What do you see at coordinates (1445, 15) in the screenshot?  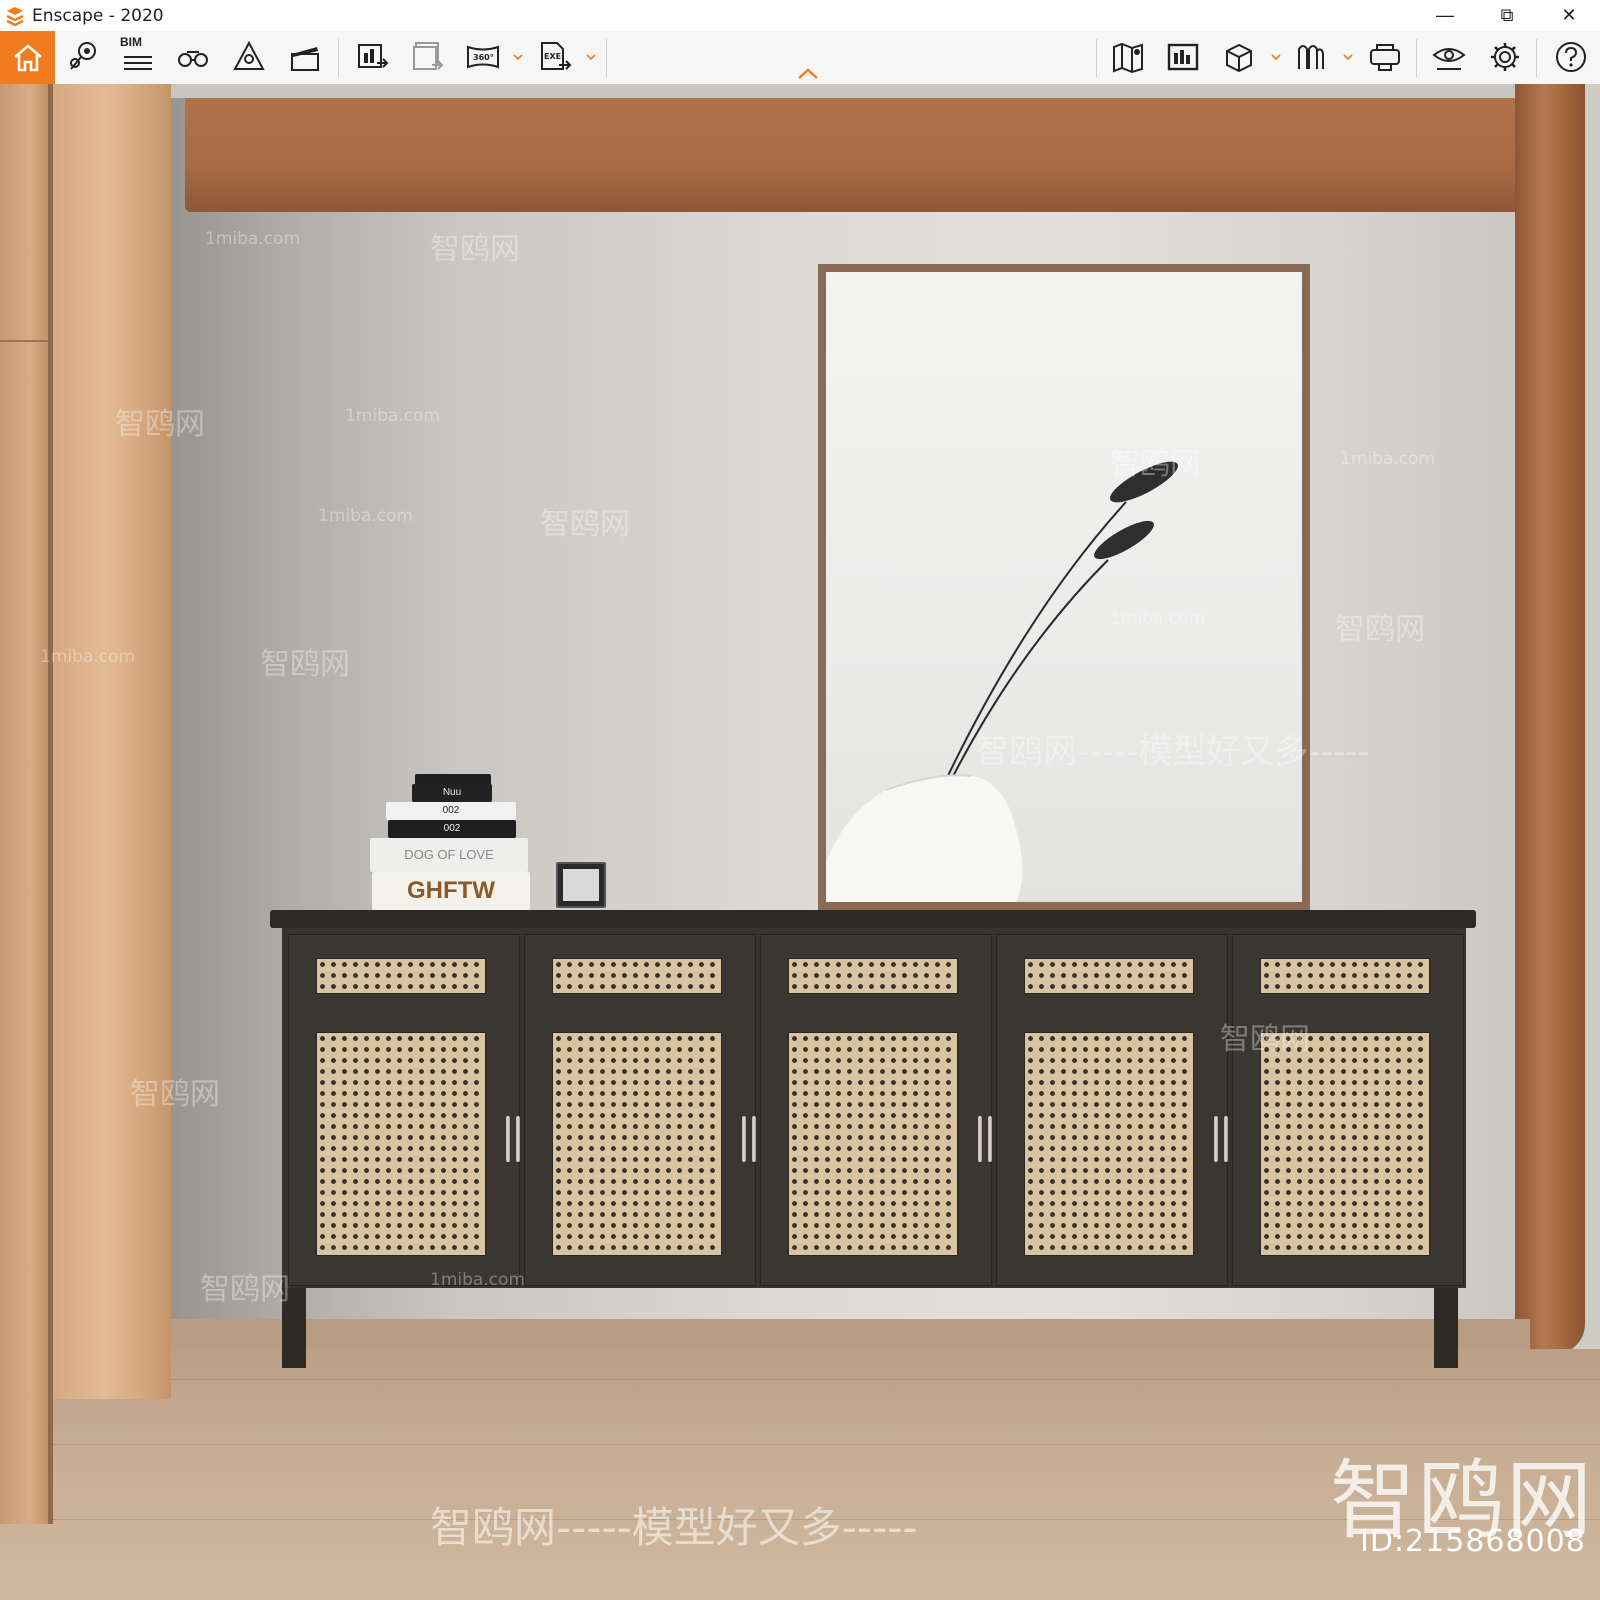 I see `minimize-button: —` at bounding box center [1445, 15].